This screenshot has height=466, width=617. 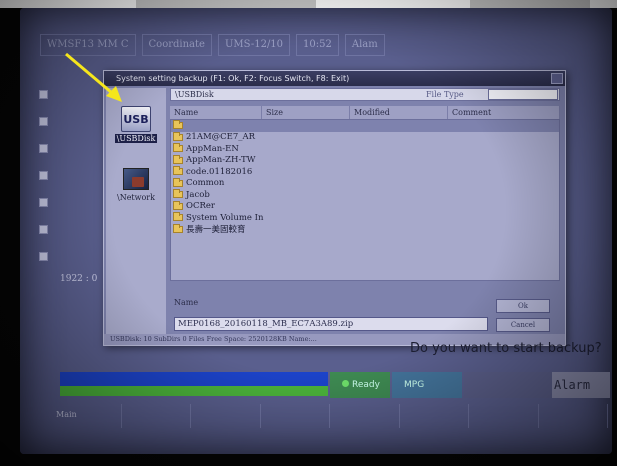 What do you see at coordinates (365, 160) in the screenshot?
I see `list-item: AppMan-ZH-TW` at bounding box center [365, 160].